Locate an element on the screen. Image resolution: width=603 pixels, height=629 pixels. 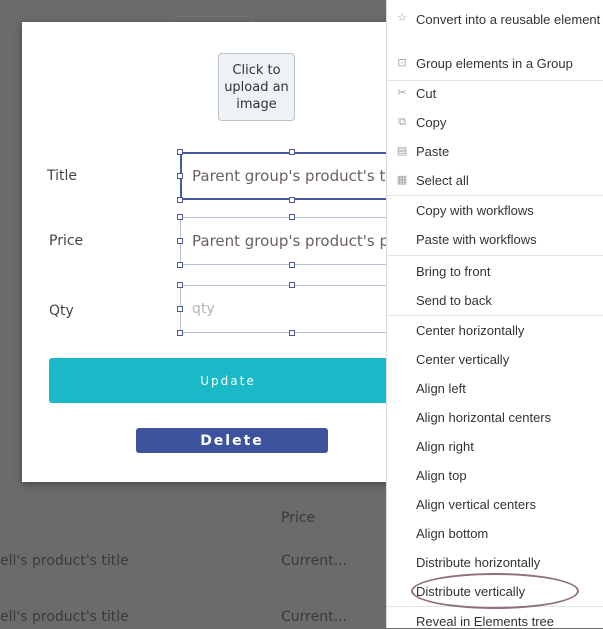
menu-item-send-to-back: Send to back is located at coordinates (495, 300).